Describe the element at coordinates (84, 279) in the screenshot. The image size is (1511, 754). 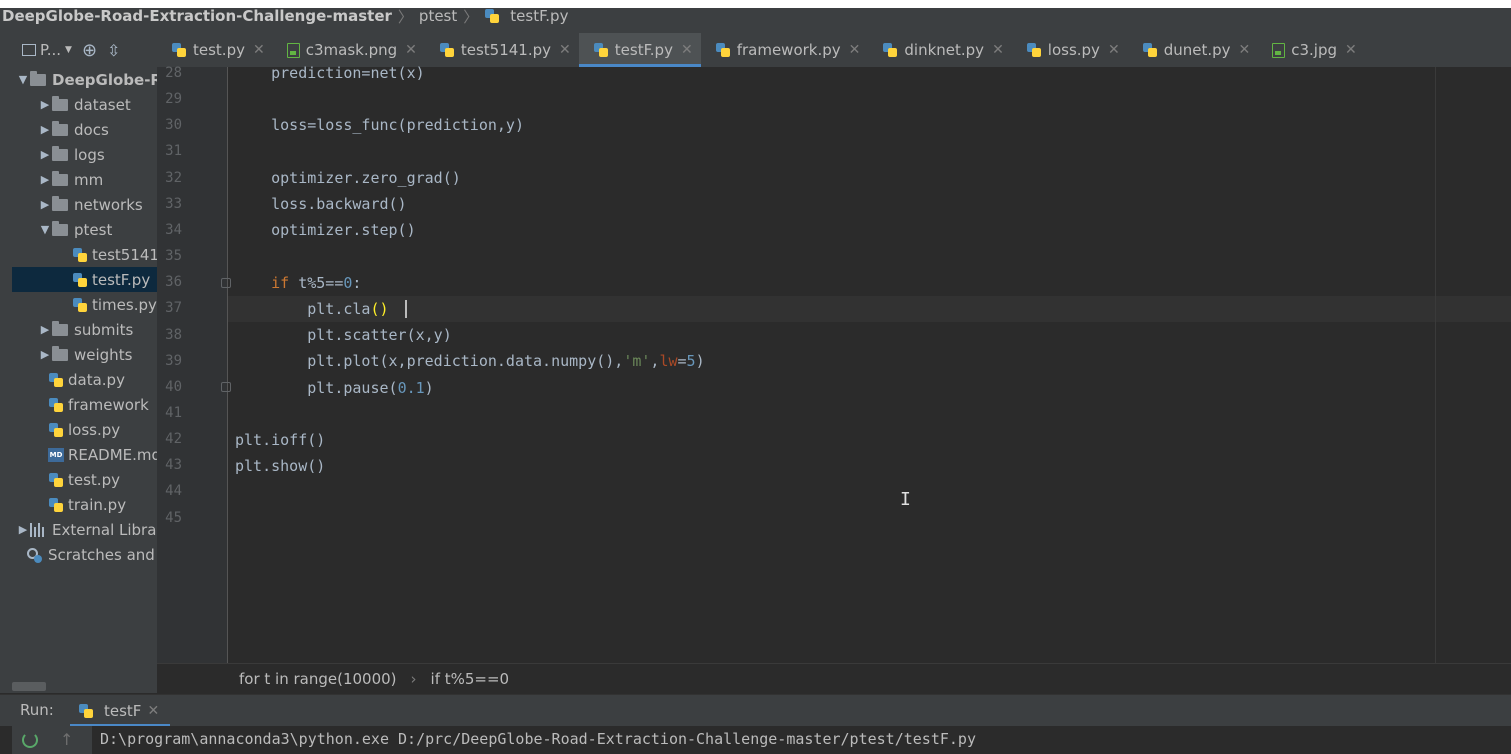
I see `tree-item-testf-py: testF.py` at that location.